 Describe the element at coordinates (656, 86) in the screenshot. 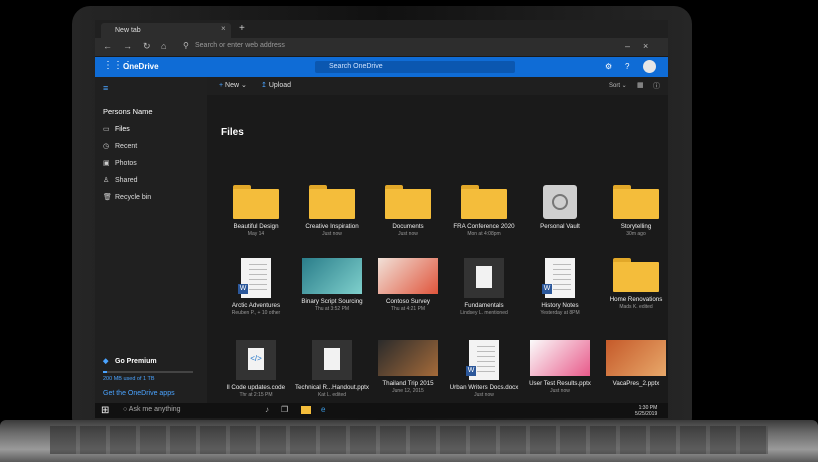

I see `info-icon: ⓘ` at that location.